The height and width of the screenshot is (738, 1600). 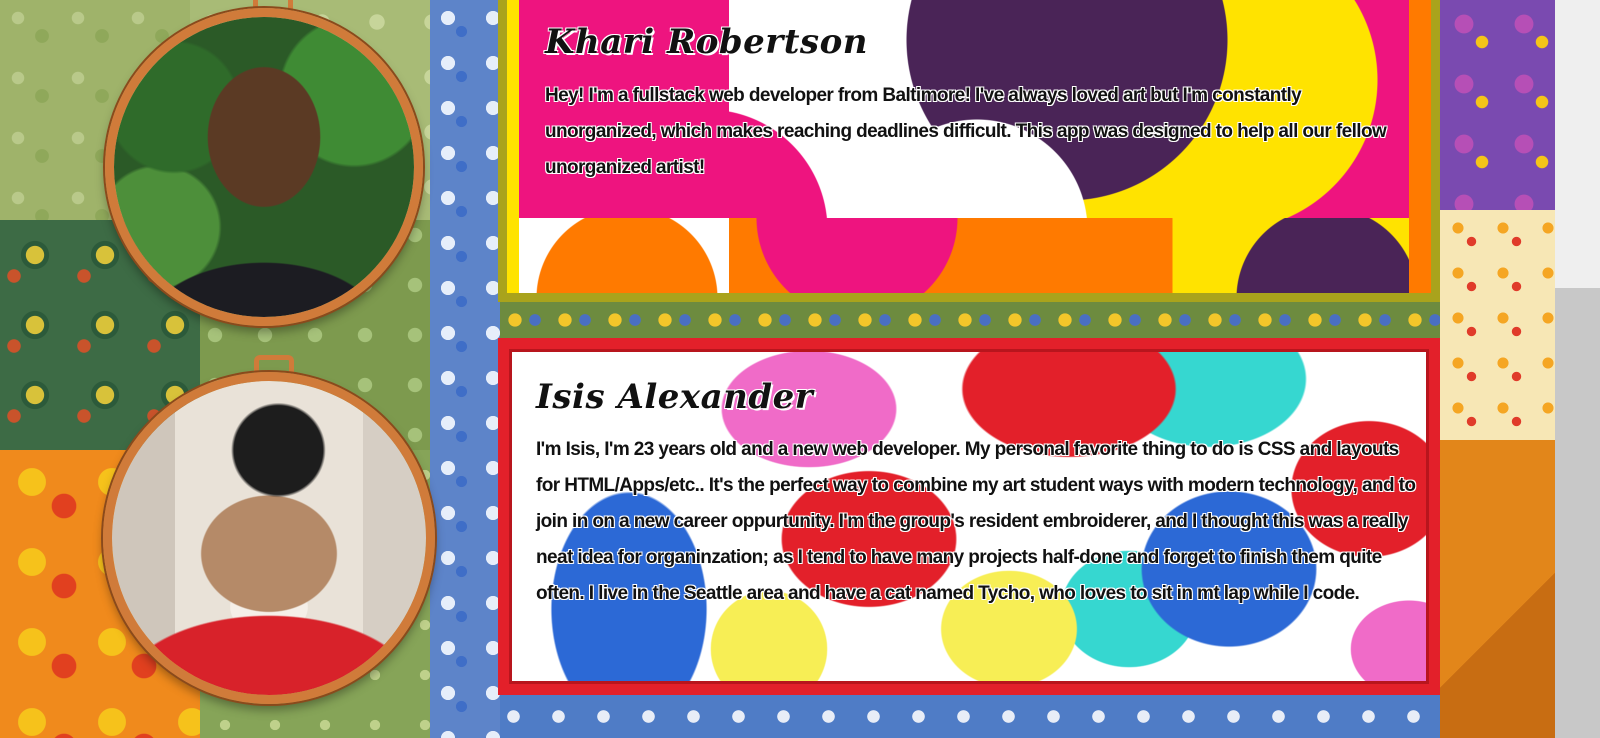 I want to click on embroidery-hoop-isis, so click(x=269, y=538).